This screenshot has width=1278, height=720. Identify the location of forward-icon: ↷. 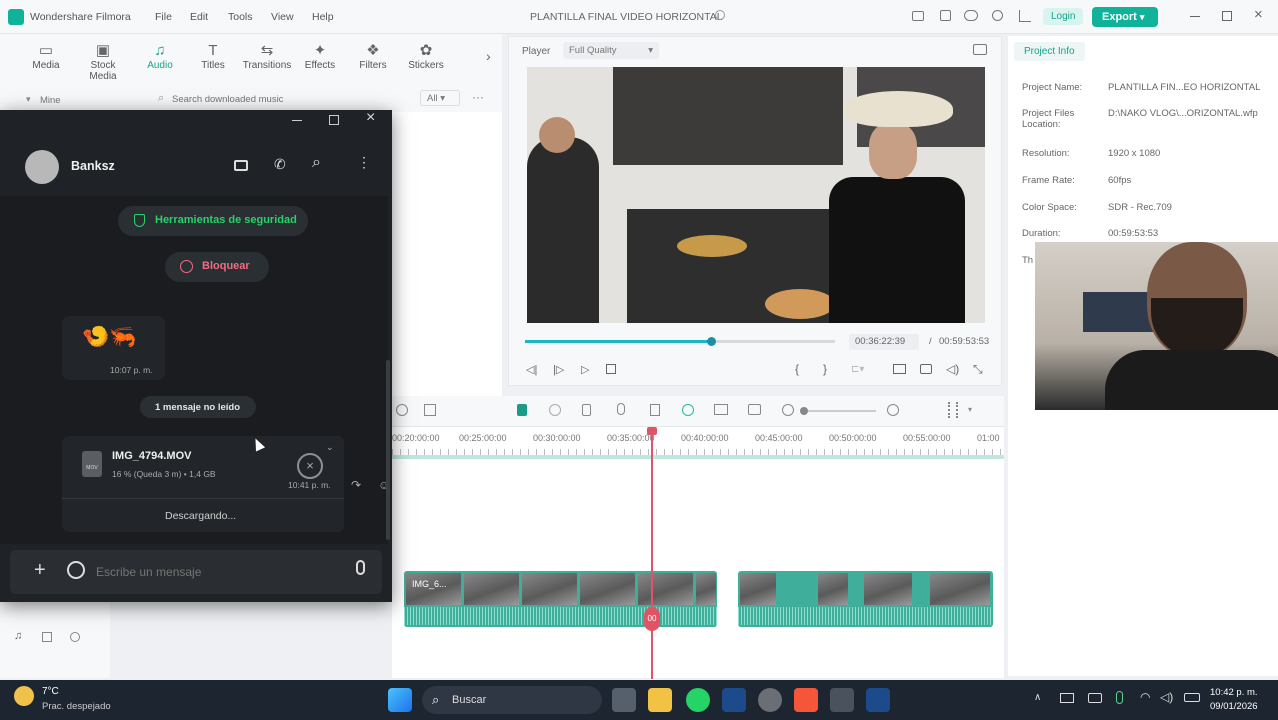
(356, 485).